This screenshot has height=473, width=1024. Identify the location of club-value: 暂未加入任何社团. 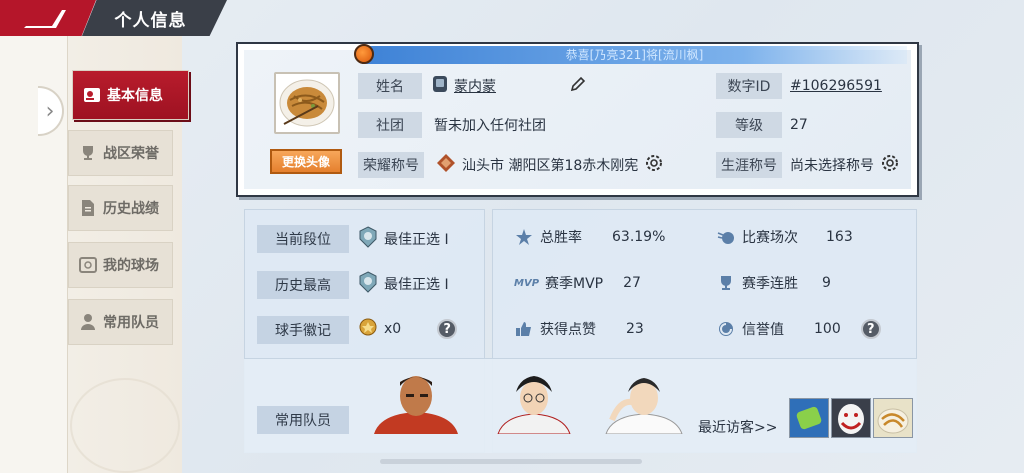
(490, 126).